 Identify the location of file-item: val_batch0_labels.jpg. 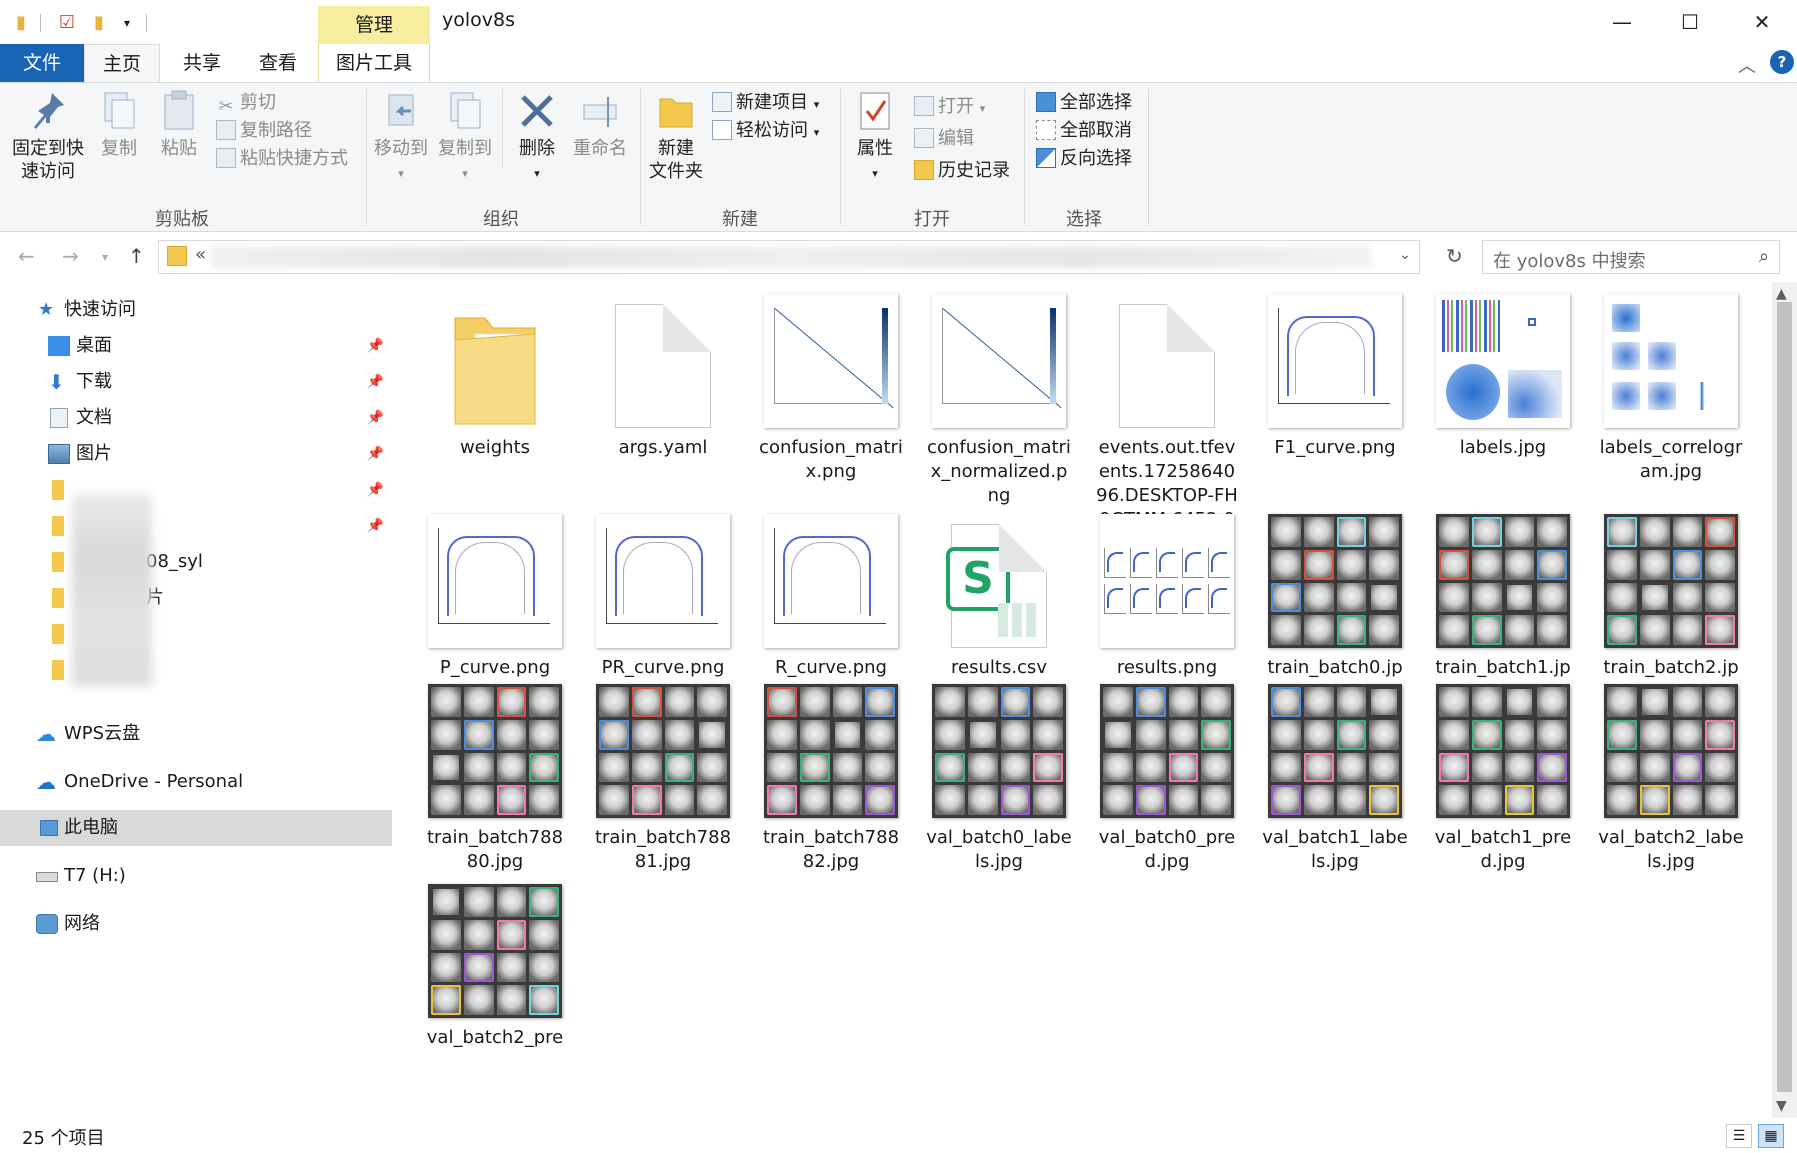
(999, 778).